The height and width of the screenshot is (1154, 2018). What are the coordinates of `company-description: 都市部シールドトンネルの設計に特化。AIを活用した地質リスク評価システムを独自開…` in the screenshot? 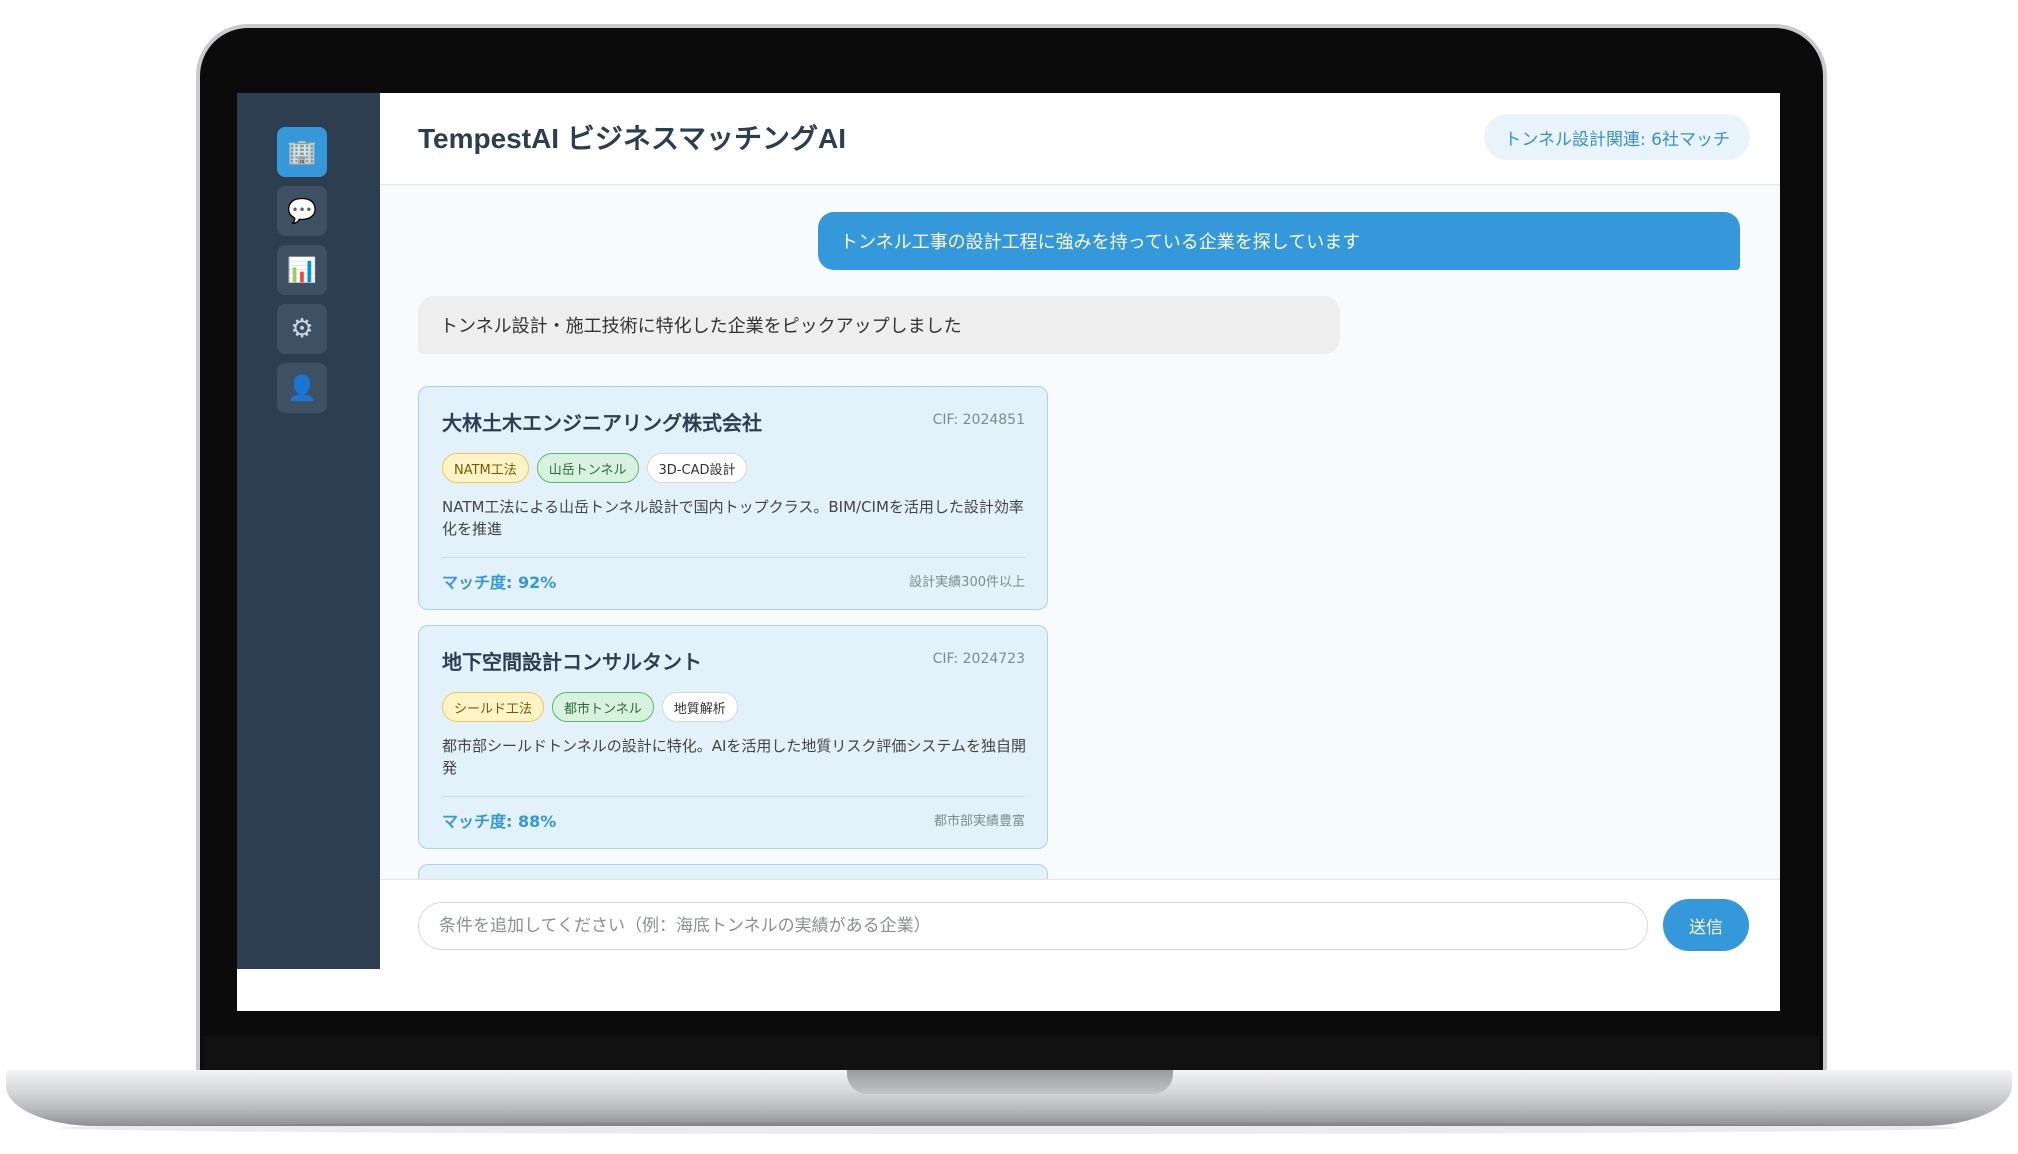 It's located at (734, 757).